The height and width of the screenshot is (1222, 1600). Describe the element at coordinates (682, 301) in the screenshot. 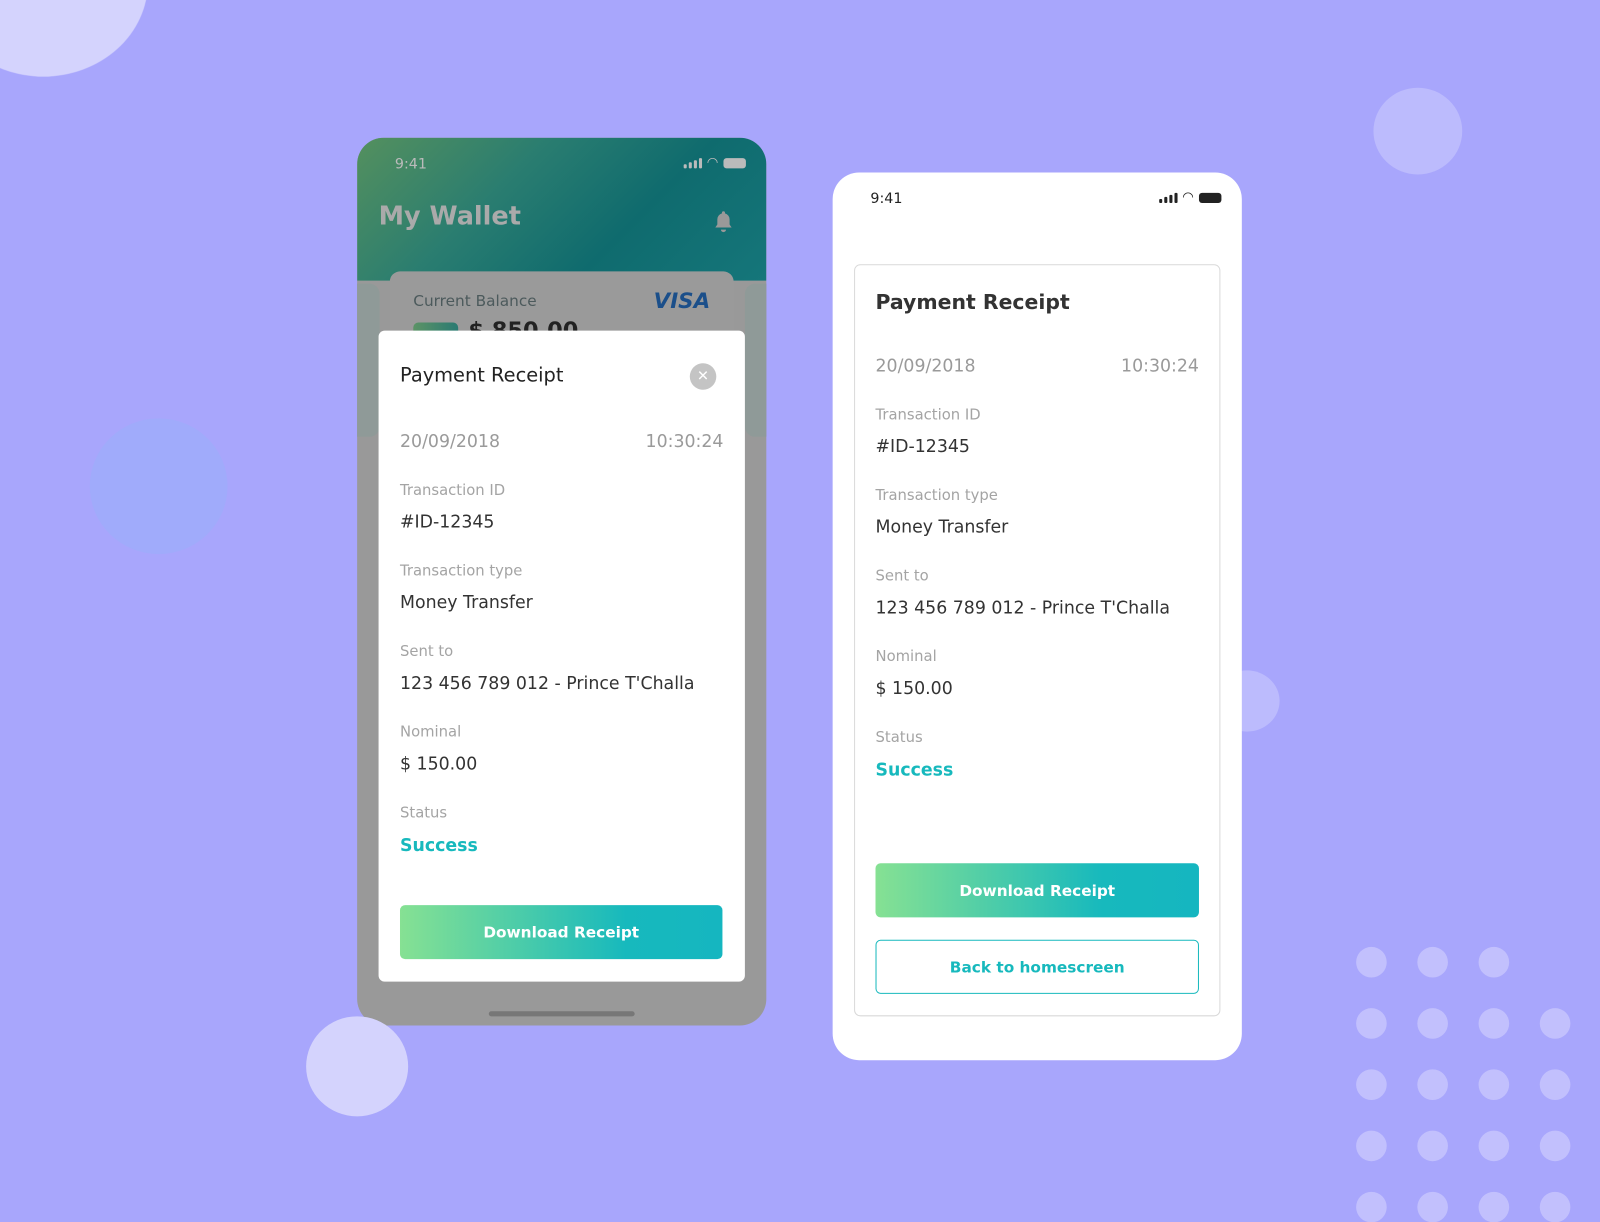

I see `visa-logo: VISA` at that location.